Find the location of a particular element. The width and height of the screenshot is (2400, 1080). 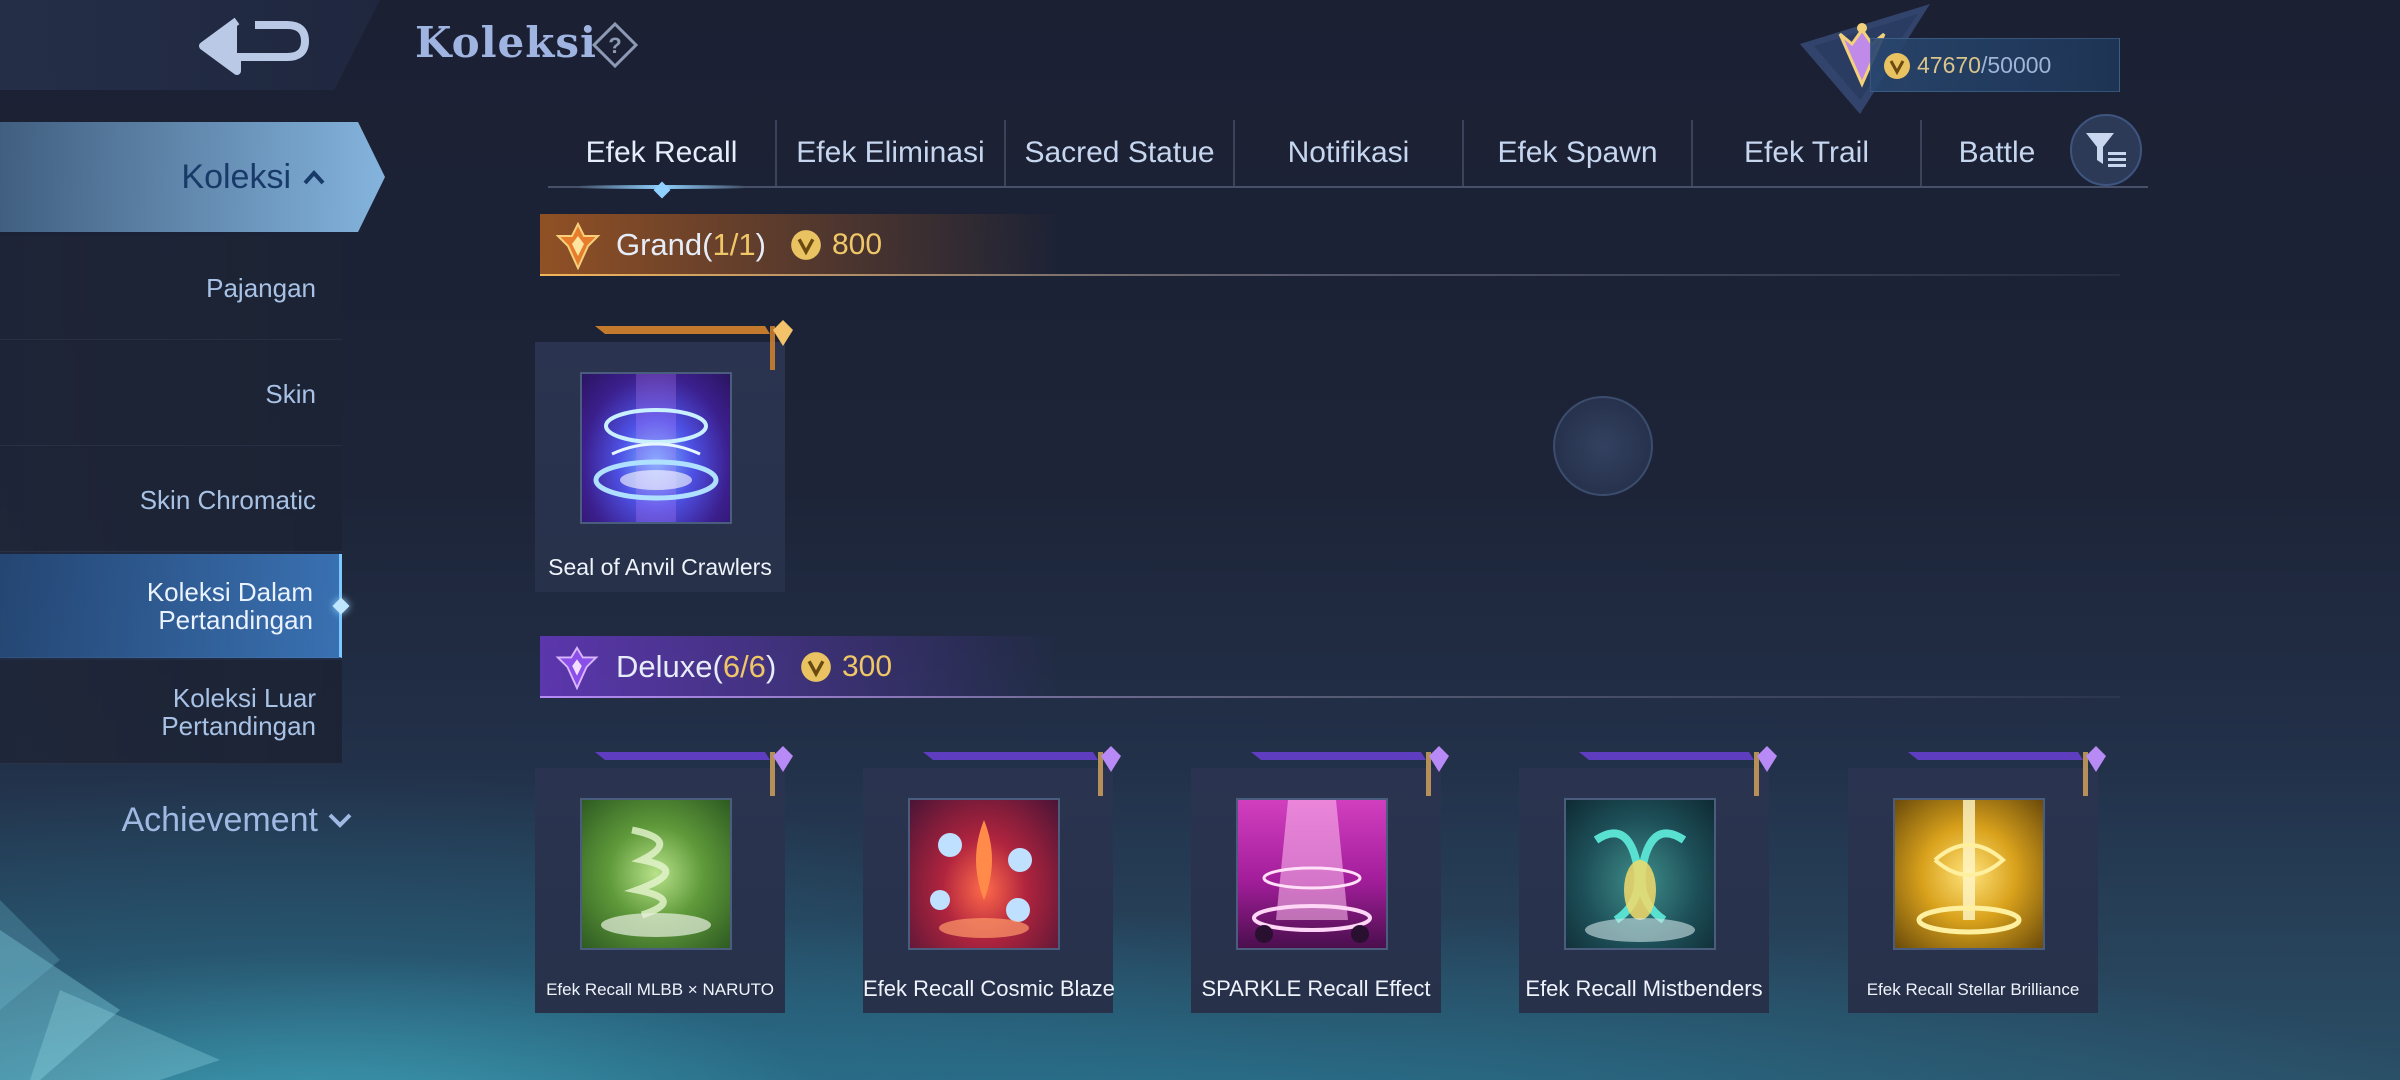

section-price: 800 is located at coordinates (857, 244).